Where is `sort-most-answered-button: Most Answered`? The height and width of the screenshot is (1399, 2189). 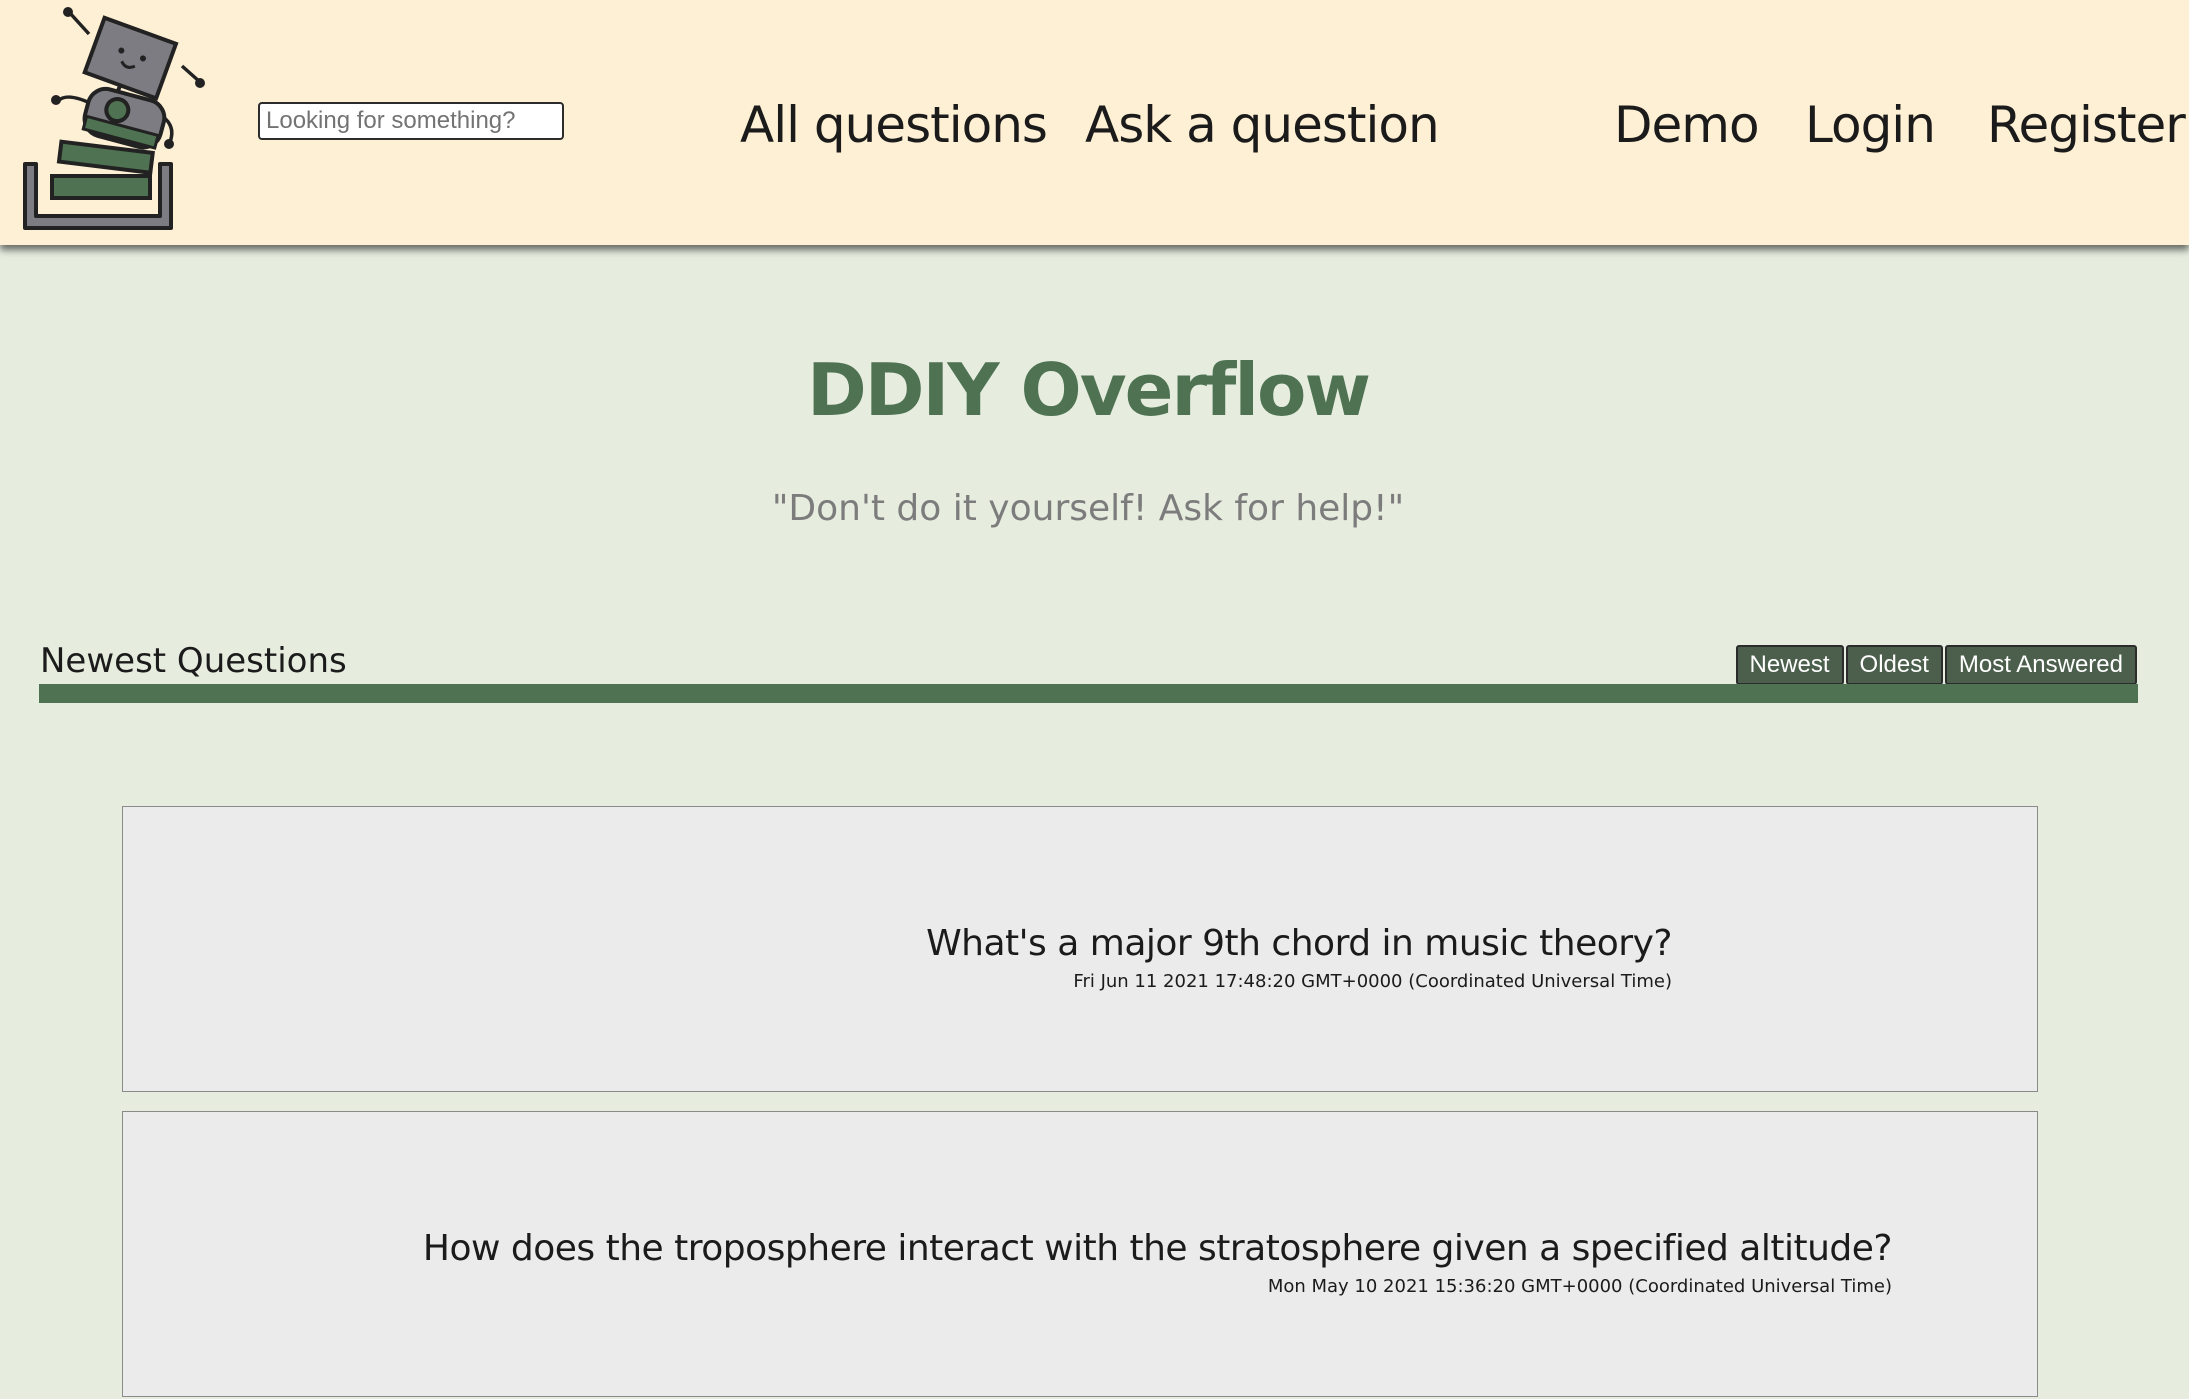 sort-most-answered-button: Most Answered is located at coordinates (2040, 665).